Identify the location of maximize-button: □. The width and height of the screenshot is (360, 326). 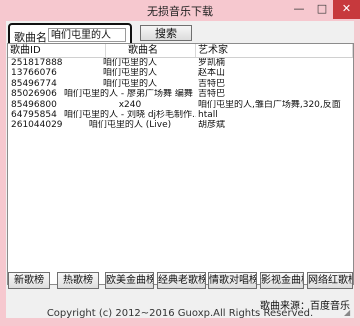
(322, 9).